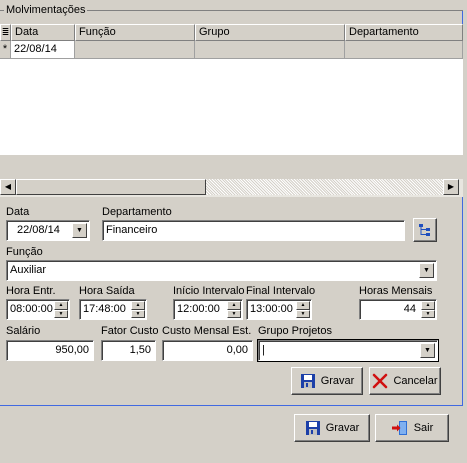 The width and height of the screenshot is (467, 463). I want to click on scroll-track, so click(324, 187).